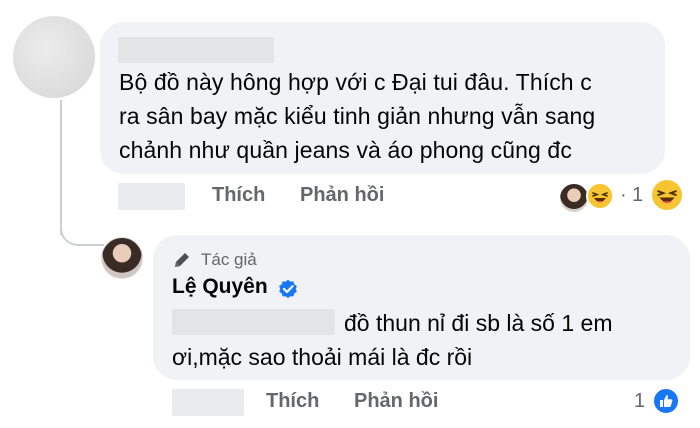  What do you see at coordinates (196, 50) in the screenshot?
I see `blurred-commenter-name` at bounding box center [196, 50].